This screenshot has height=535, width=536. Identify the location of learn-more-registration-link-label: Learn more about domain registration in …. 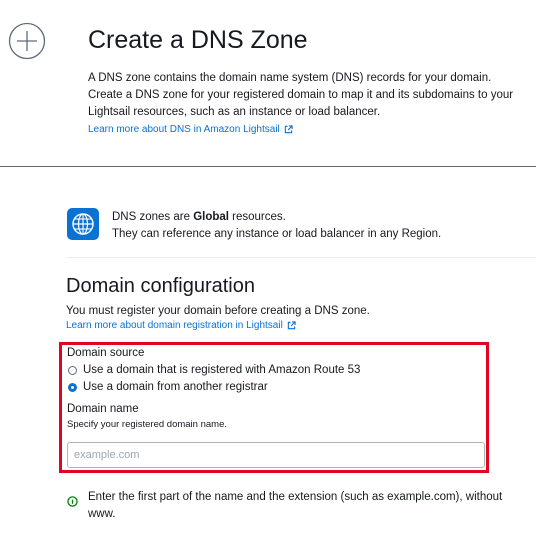
(174, 325).